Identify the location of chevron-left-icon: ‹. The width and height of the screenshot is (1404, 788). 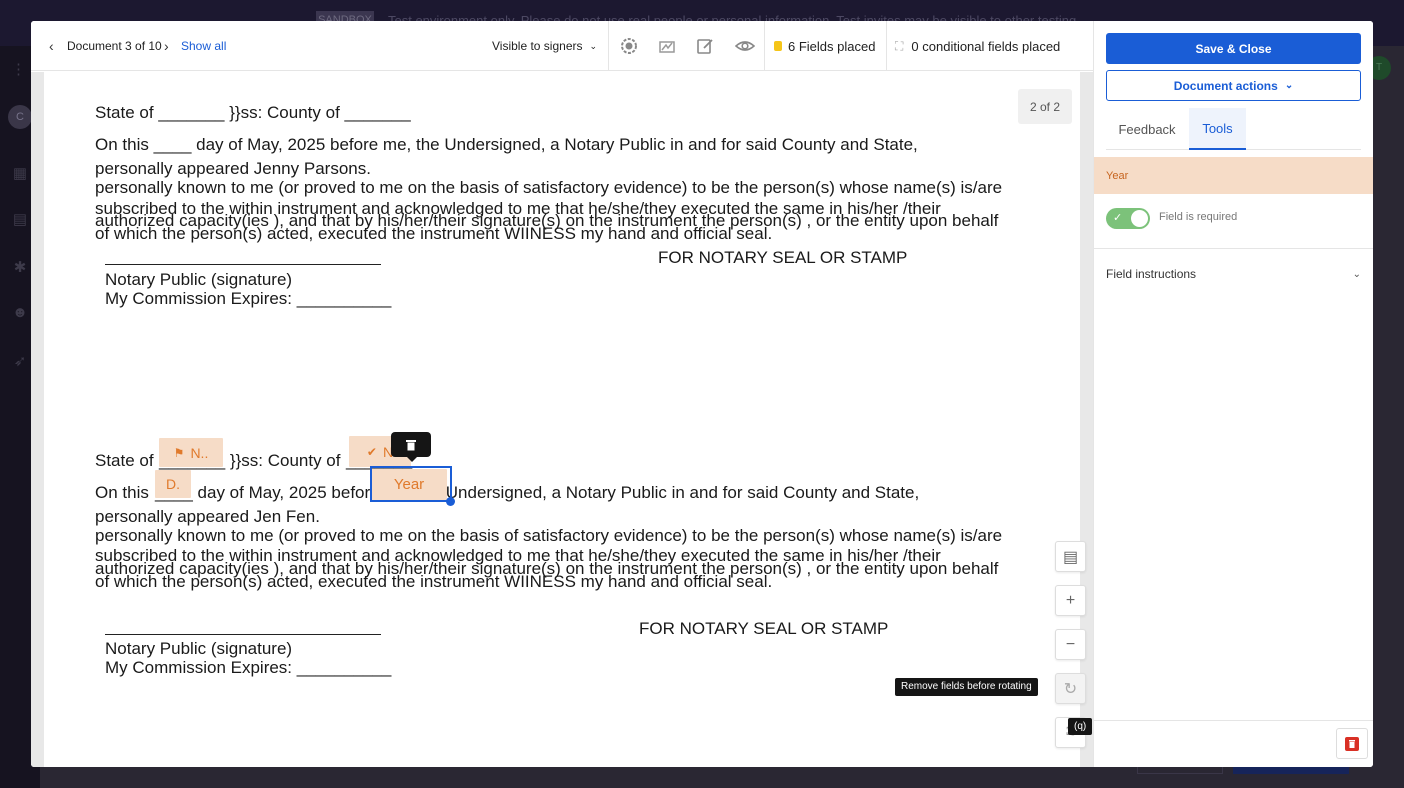
(51, 46).